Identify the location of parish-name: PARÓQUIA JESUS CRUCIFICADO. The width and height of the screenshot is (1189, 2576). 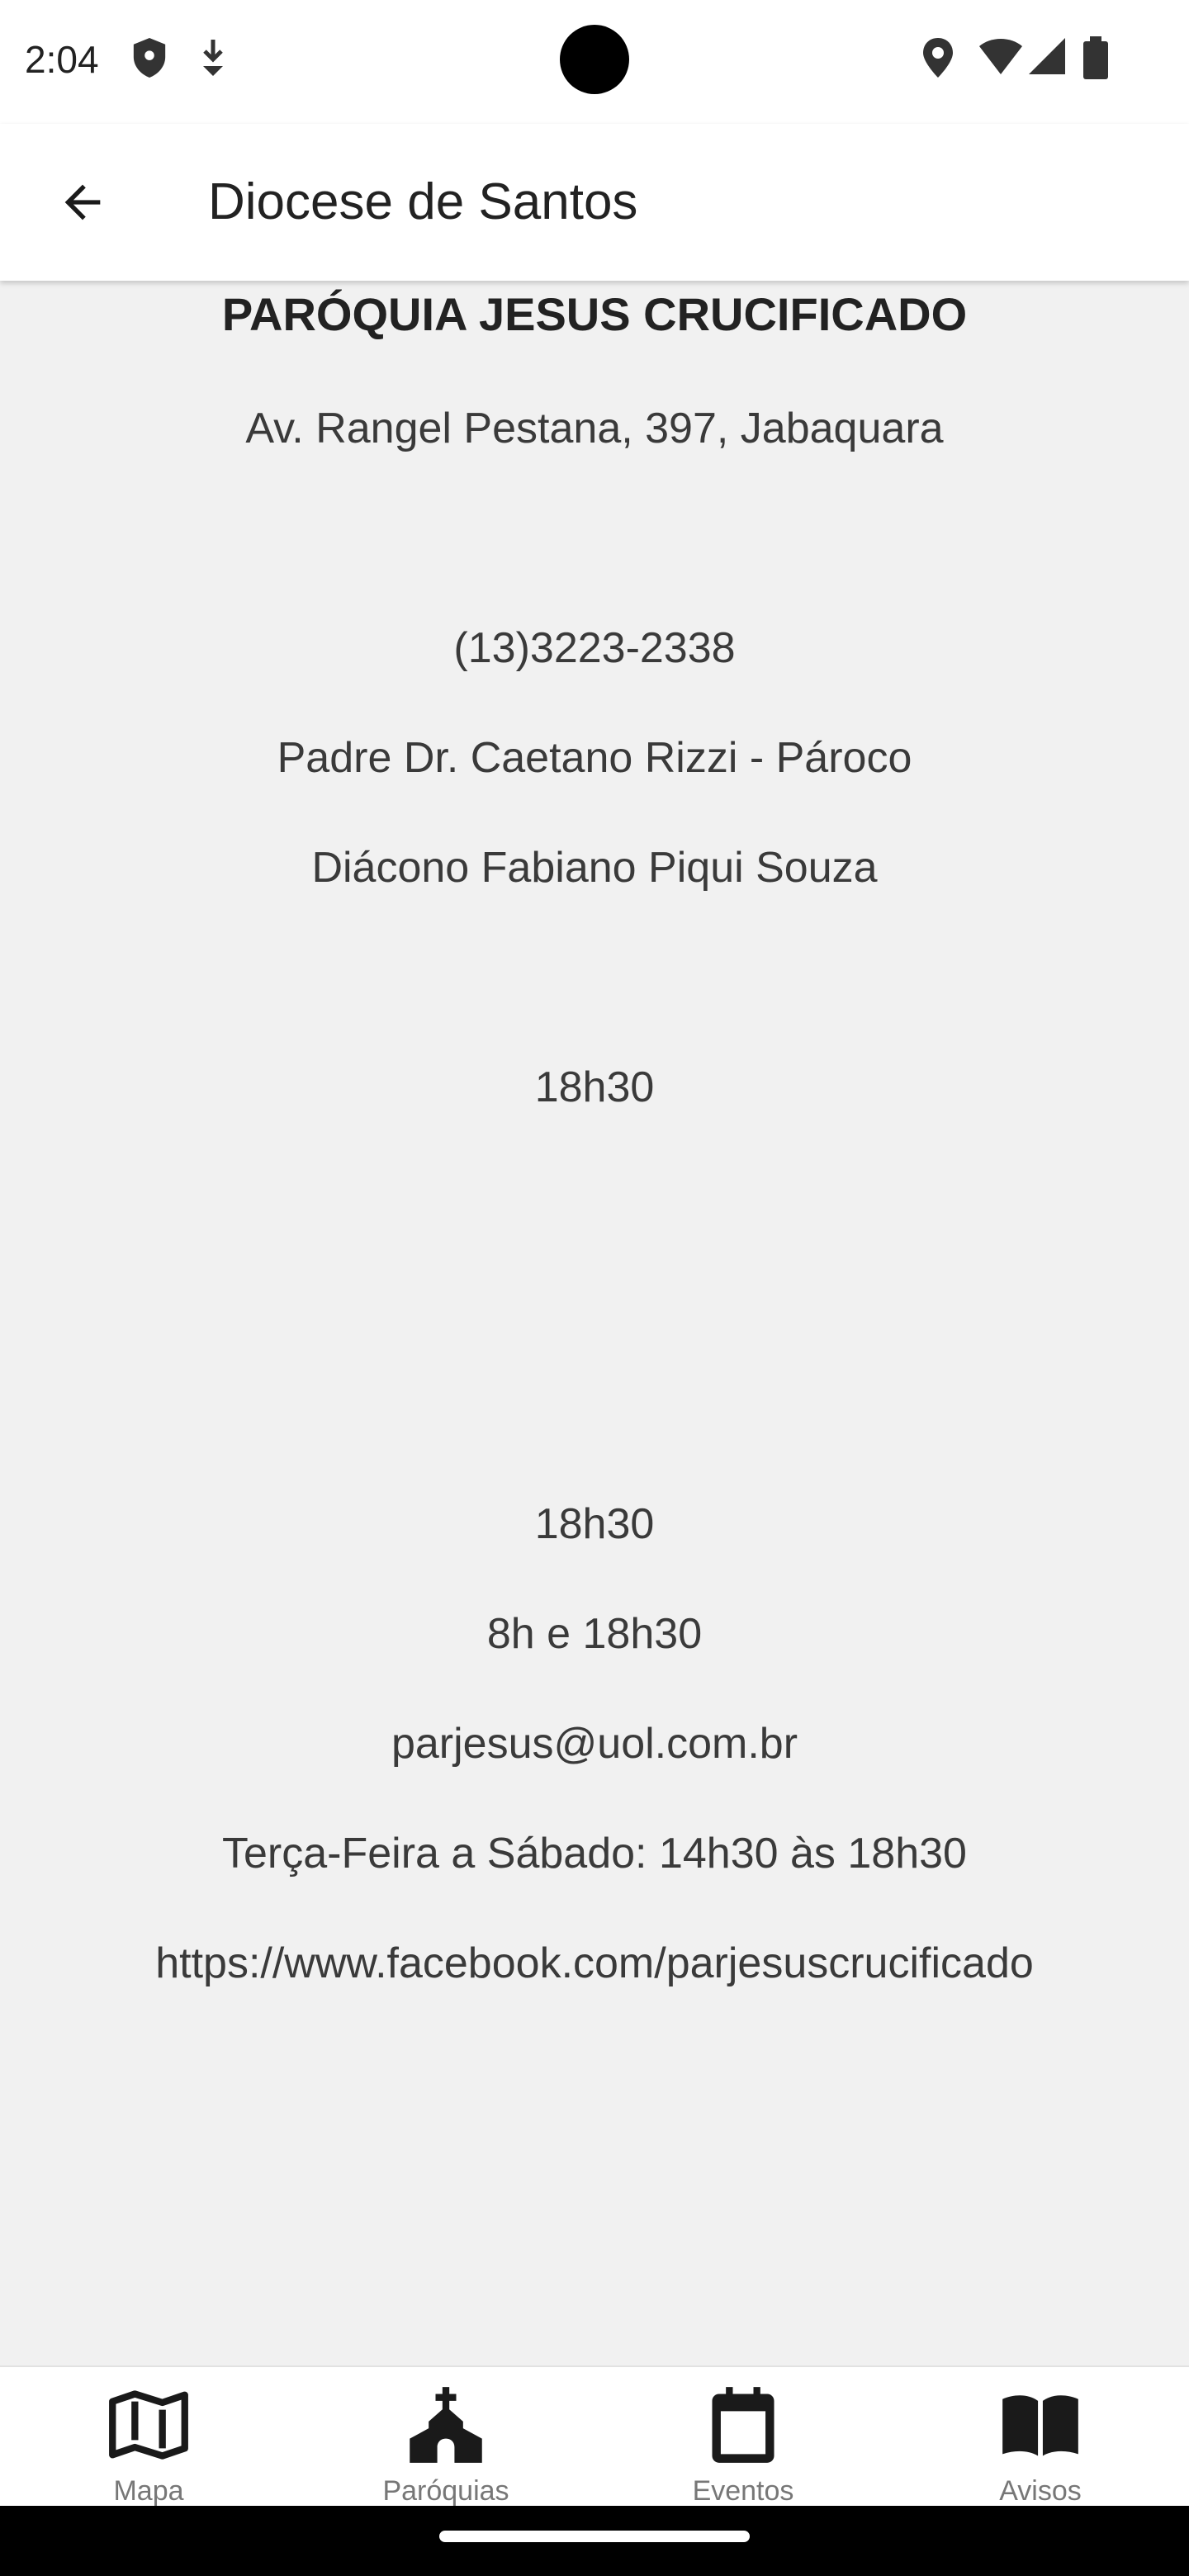
(594, 314).